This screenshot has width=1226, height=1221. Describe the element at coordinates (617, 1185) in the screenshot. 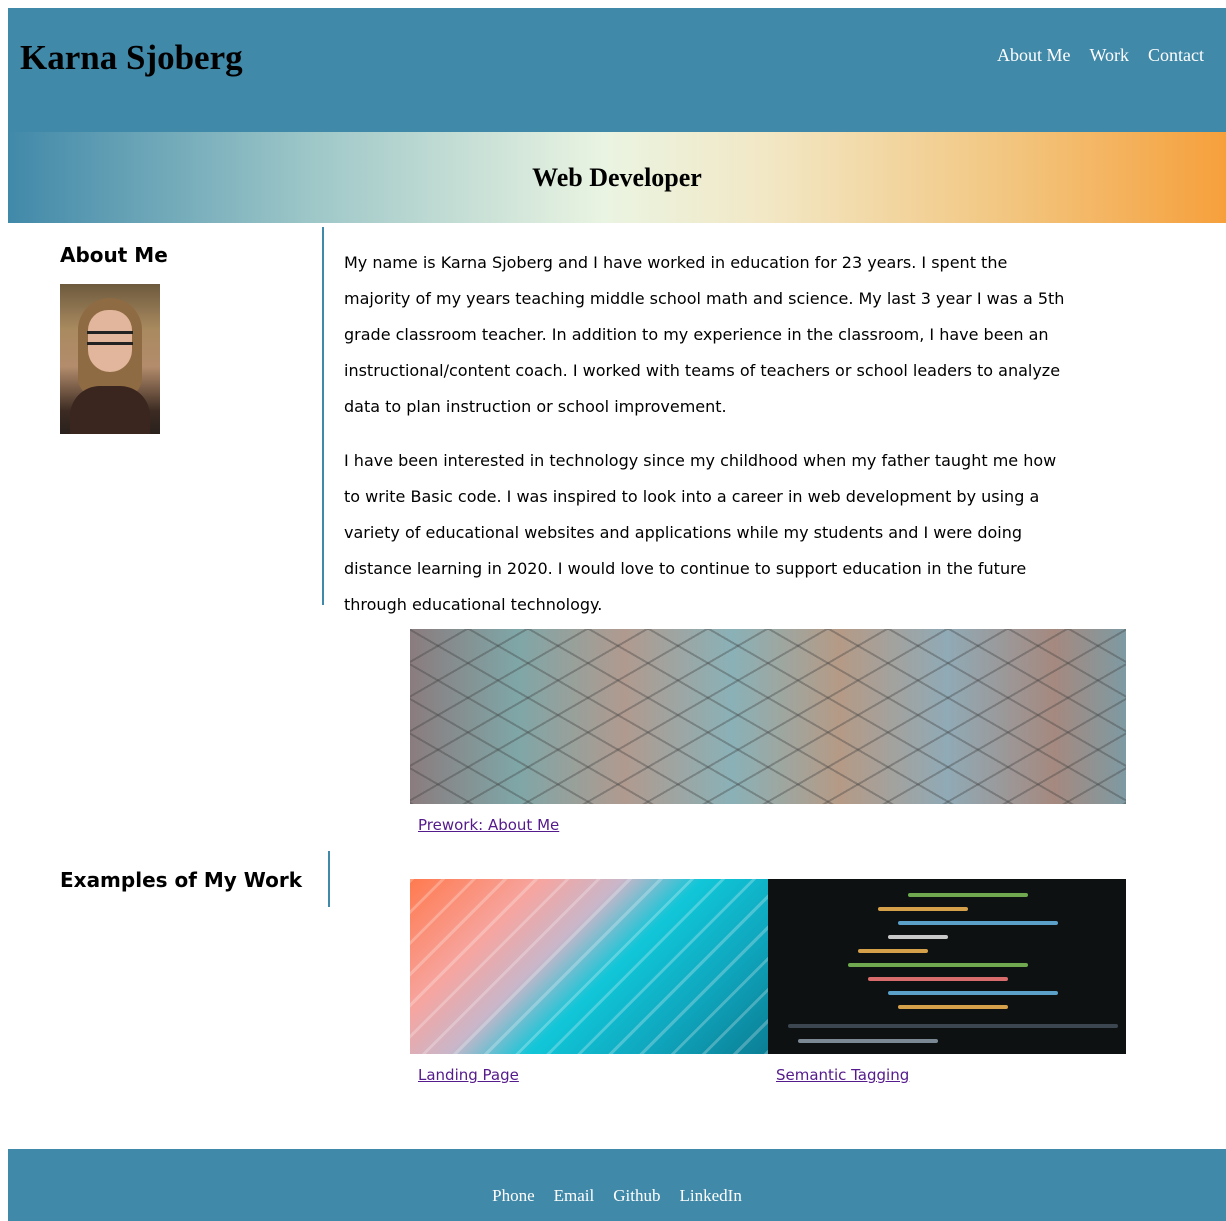

I see `site-footer: Phone Email Github LinkedIn` at that location.